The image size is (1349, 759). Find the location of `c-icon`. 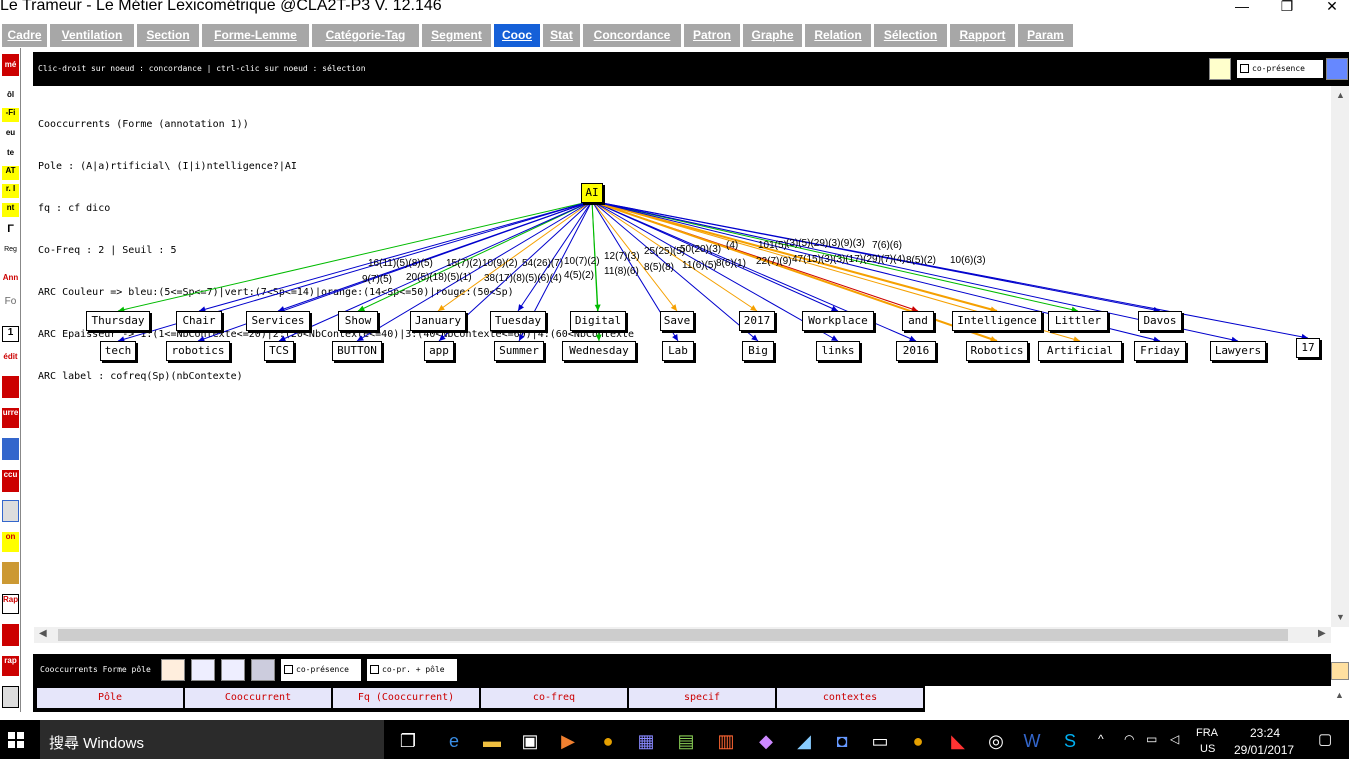

c-icon is located at coordinates (203, 670).